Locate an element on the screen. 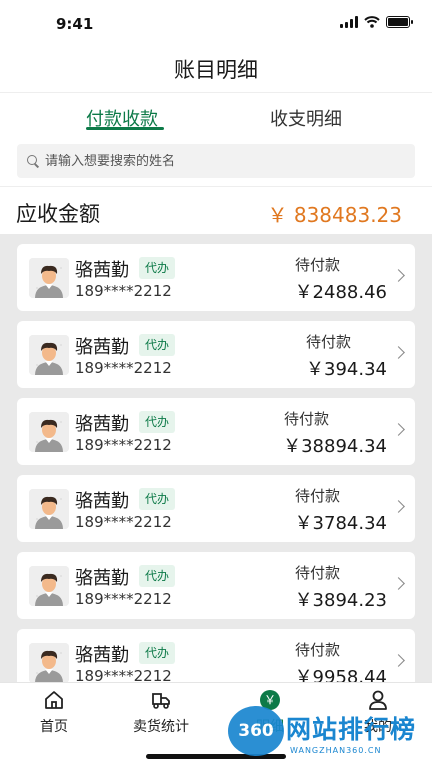 The image size is (432, 768). tab-bar: 付款收款 收支明细 is located at coordinates (216, 115).